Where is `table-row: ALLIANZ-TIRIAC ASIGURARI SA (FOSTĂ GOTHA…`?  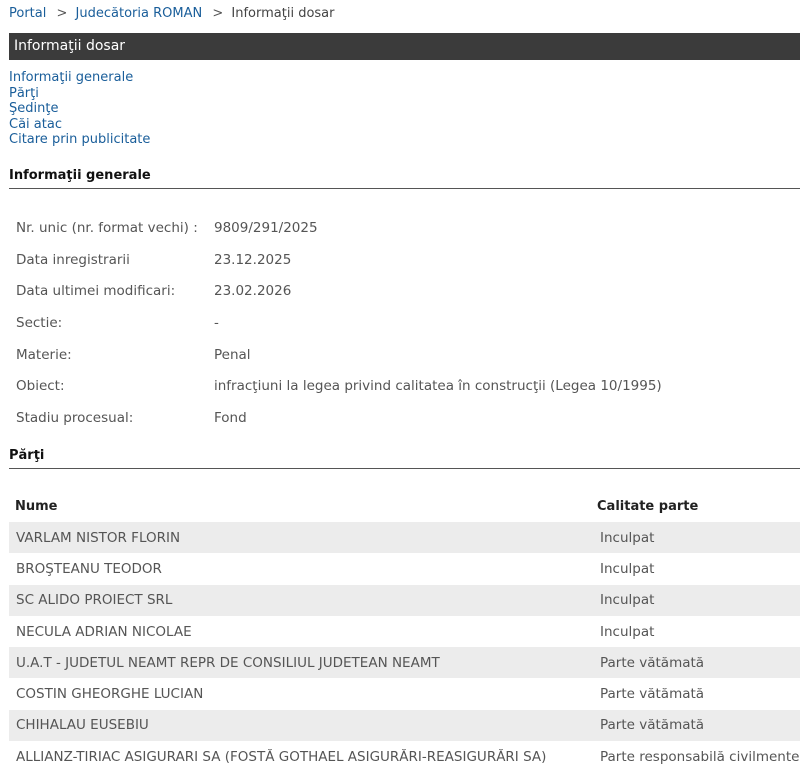 table-row: ALLIANZ-TIRIAC ASIGURARI SA (FOSTĂ GOTHA… is located at coordinates (404, 756).